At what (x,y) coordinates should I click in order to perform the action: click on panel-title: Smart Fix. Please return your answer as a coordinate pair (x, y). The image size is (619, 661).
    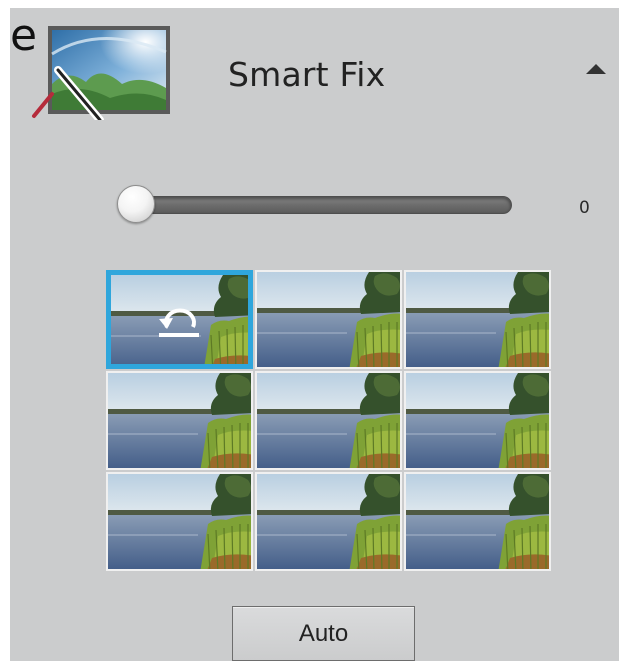
    Looking at the image, I should click on (307, 74).